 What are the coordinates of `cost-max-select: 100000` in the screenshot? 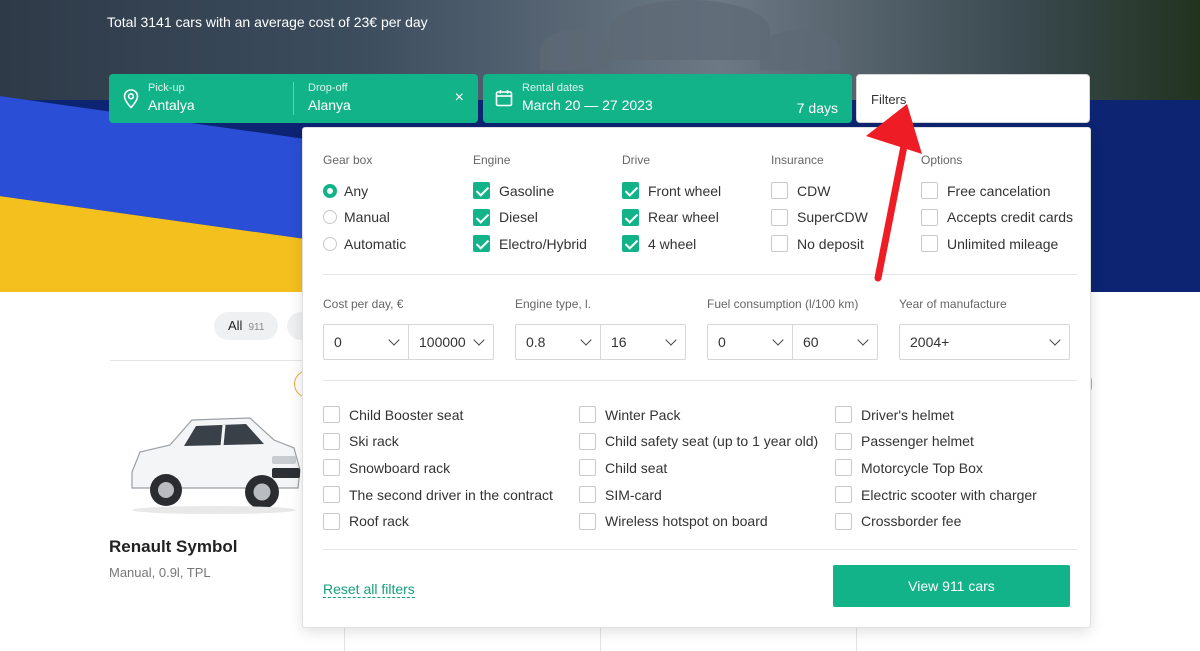 It's located at (450, 342).